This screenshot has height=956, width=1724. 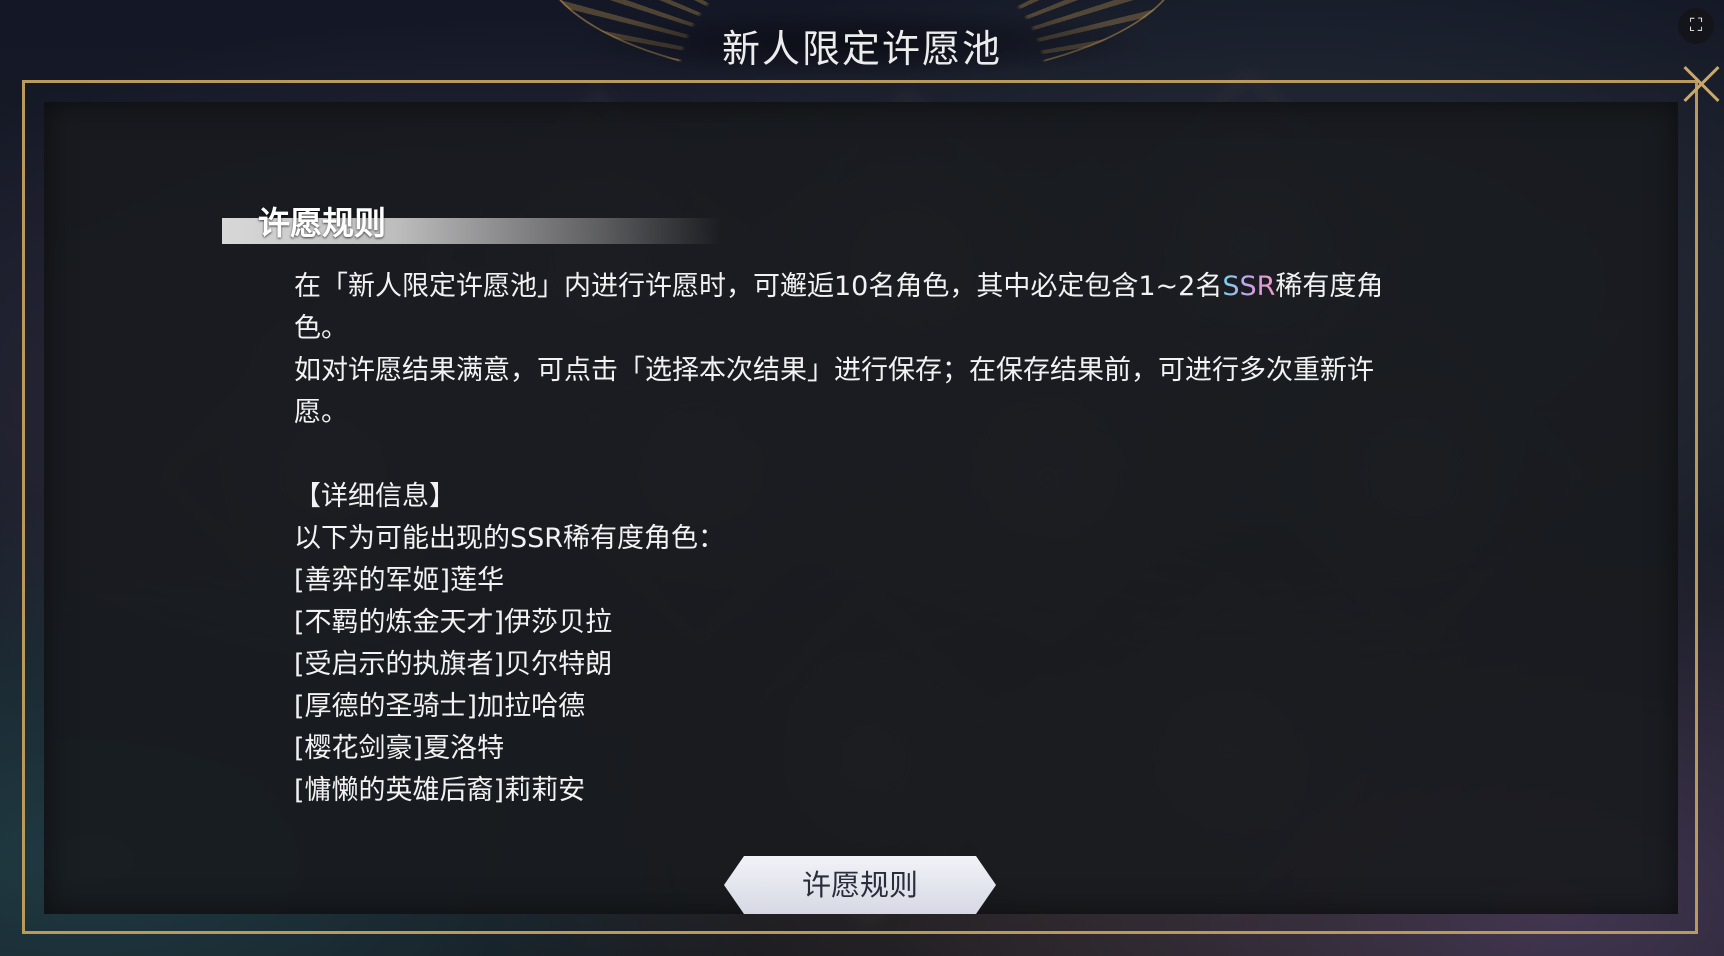 I want to click on detail-header: 【详细信息】, so click(x=375, y=496).